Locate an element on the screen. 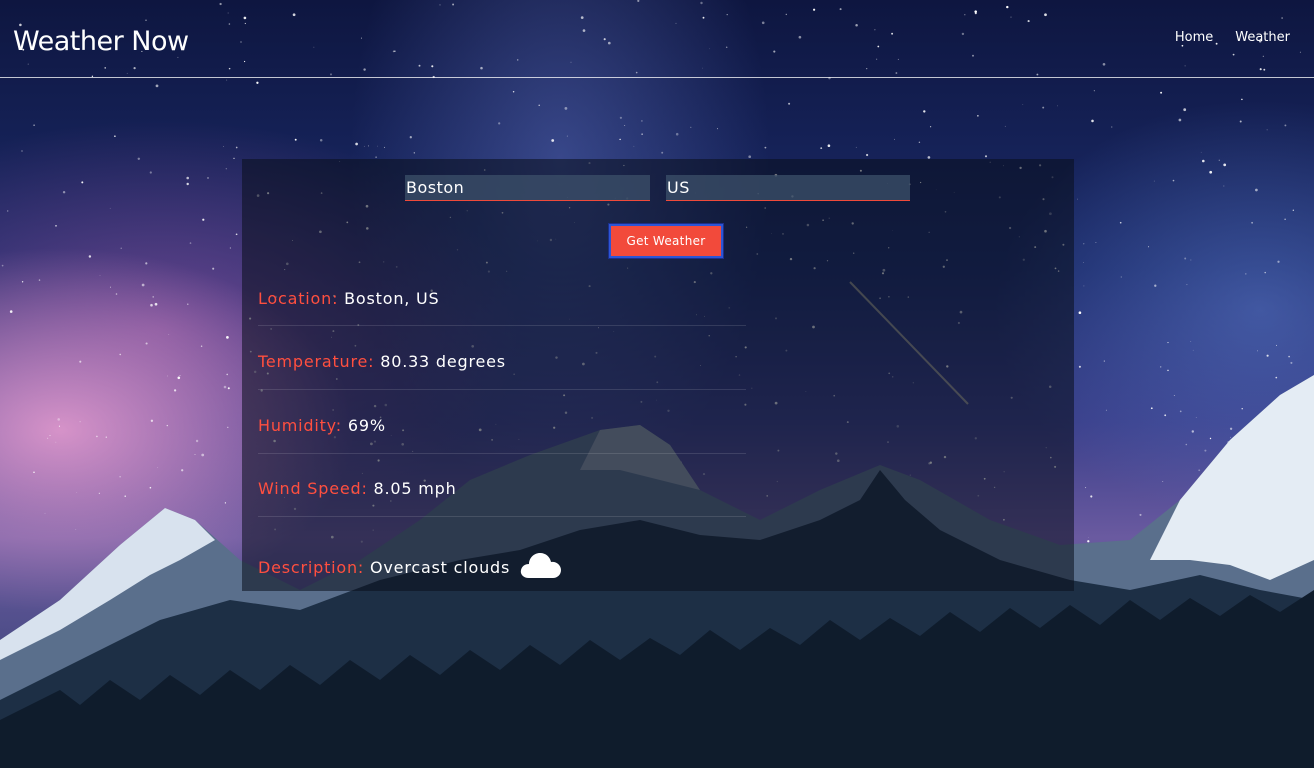 The image size is (1314, 768). temperature-value: 80.33 degrees is located at coordinates (443, 361).